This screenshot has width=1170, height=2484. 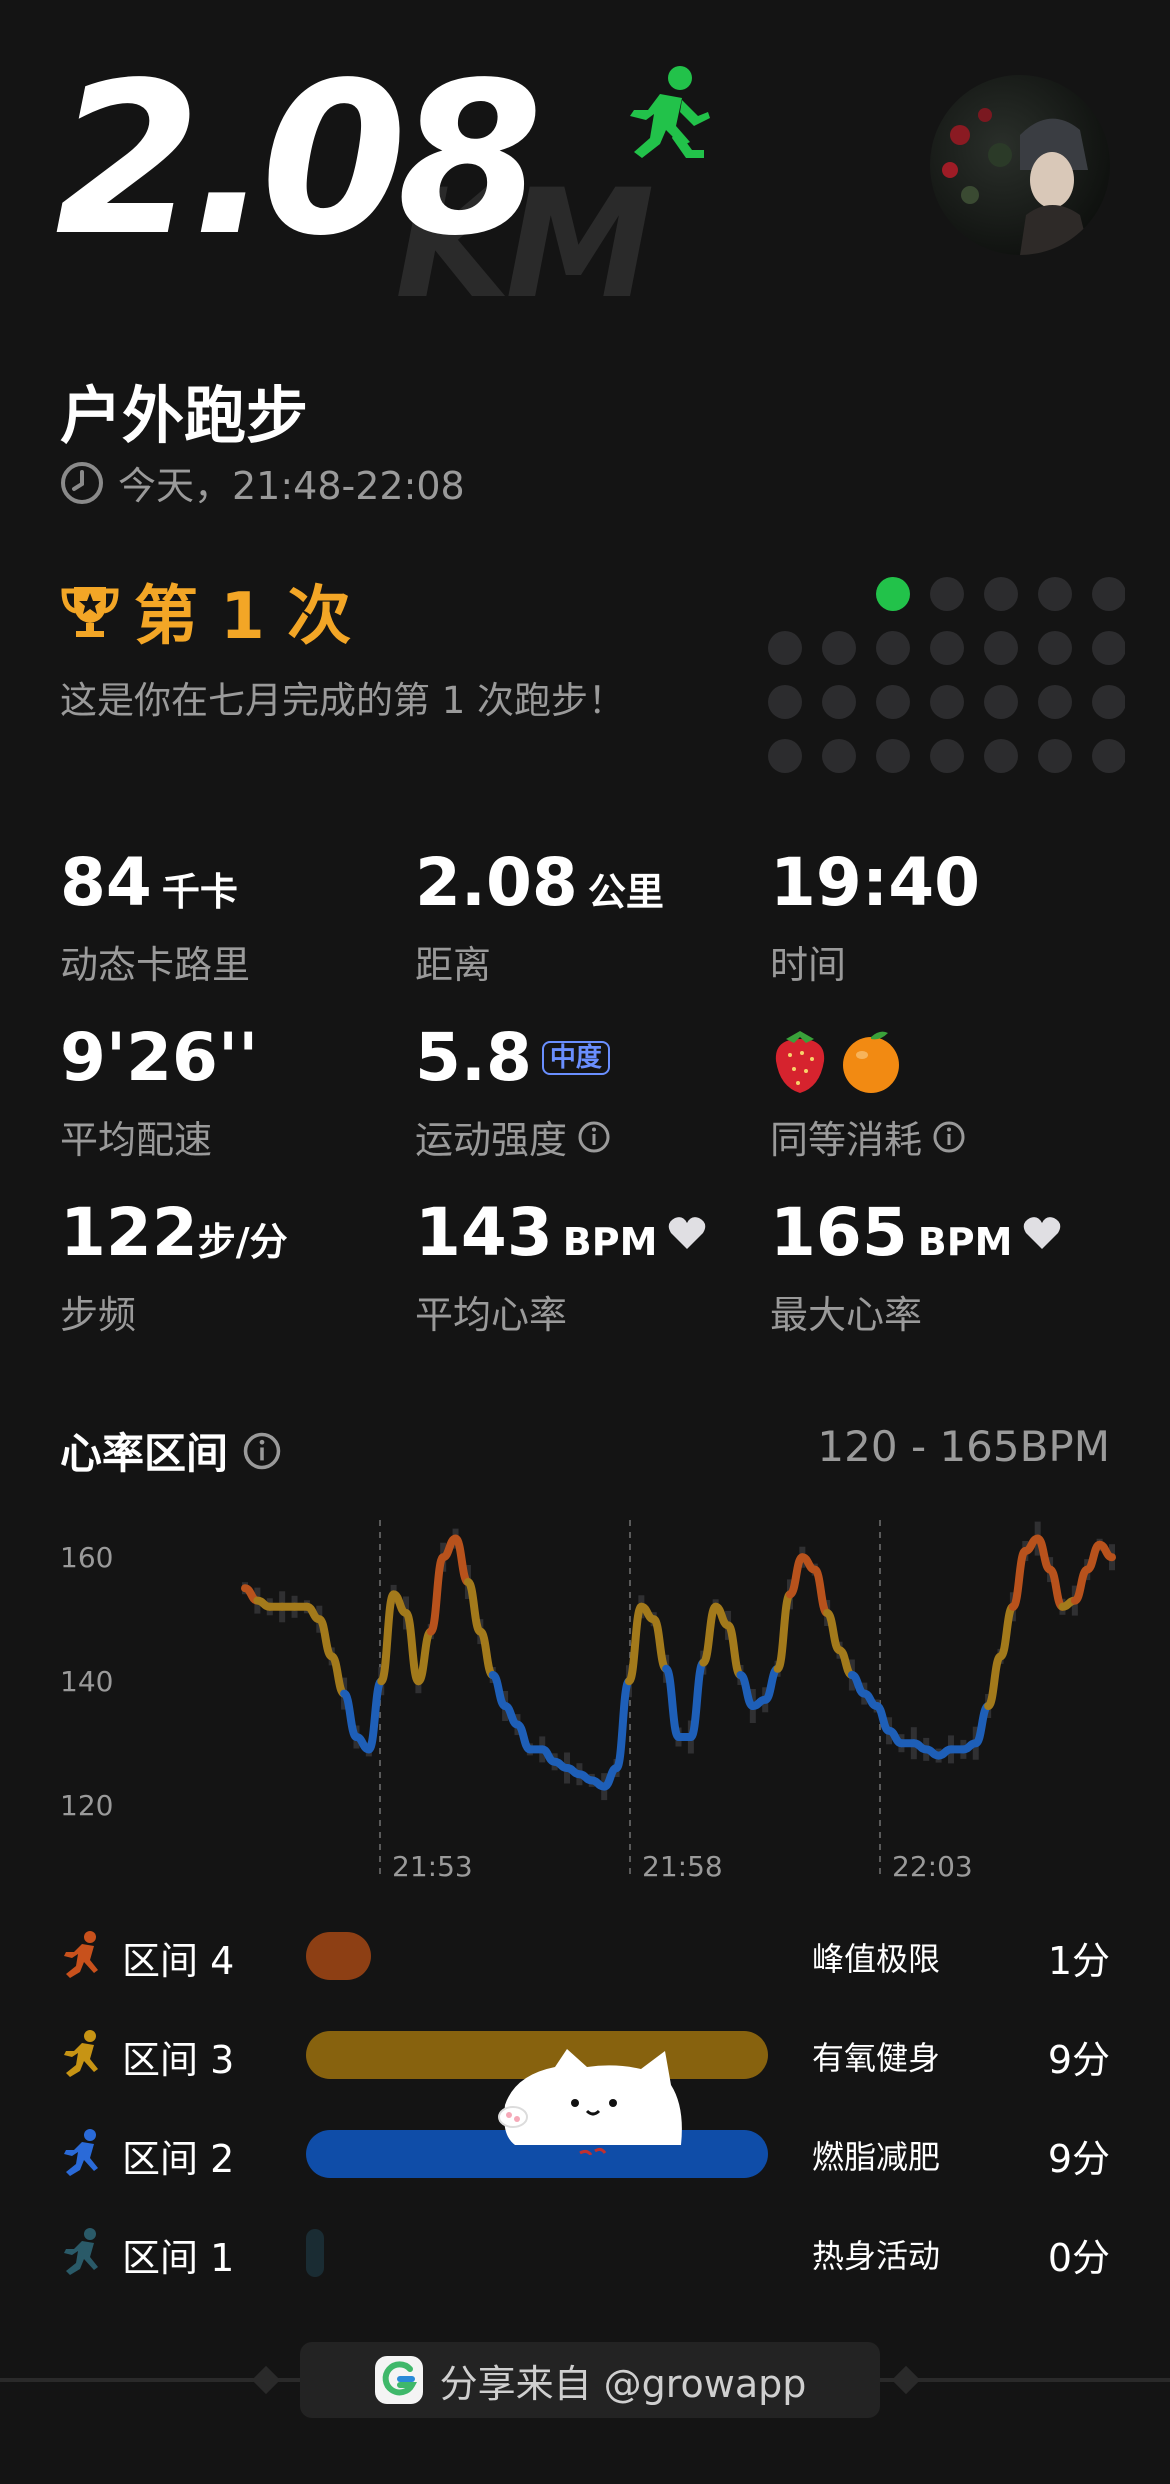 What do you see at coordinates (590, 2102) in the screenshot?
I see `cat-sticker` at bounding box center [590, 2102].